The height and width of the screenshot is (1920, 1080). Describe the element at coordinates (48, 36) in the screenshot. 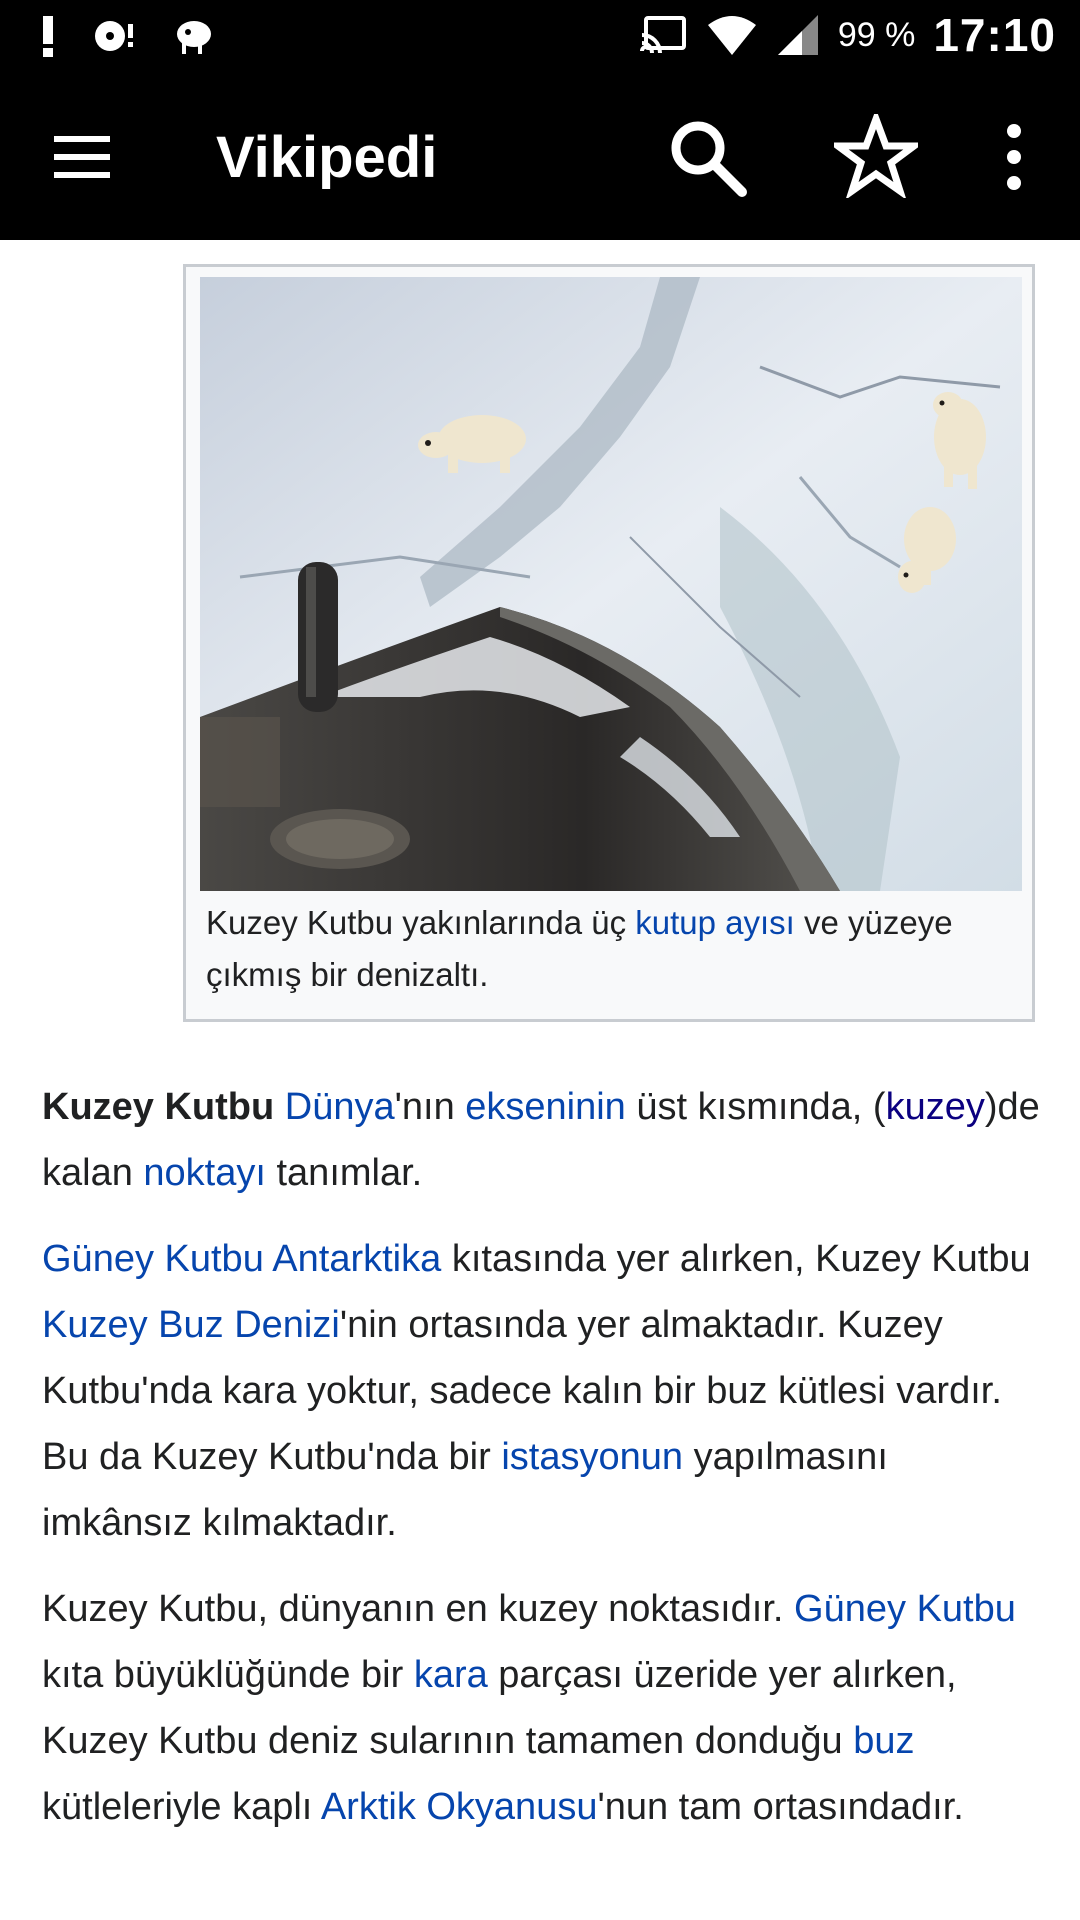

I see `alert-icon` at that location.